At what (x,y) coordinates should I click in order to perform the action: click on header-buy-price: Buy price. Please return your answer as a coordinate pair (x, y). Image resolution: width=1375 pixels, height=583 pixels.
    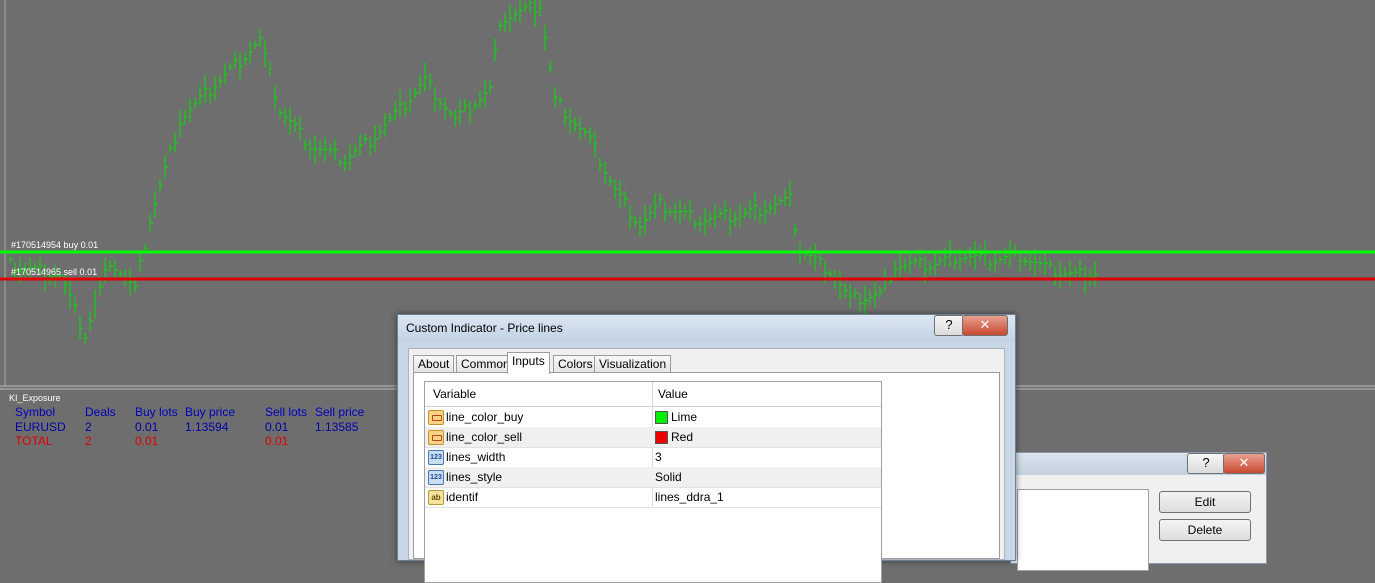
    Looking at the image, I should click on (210, 412).